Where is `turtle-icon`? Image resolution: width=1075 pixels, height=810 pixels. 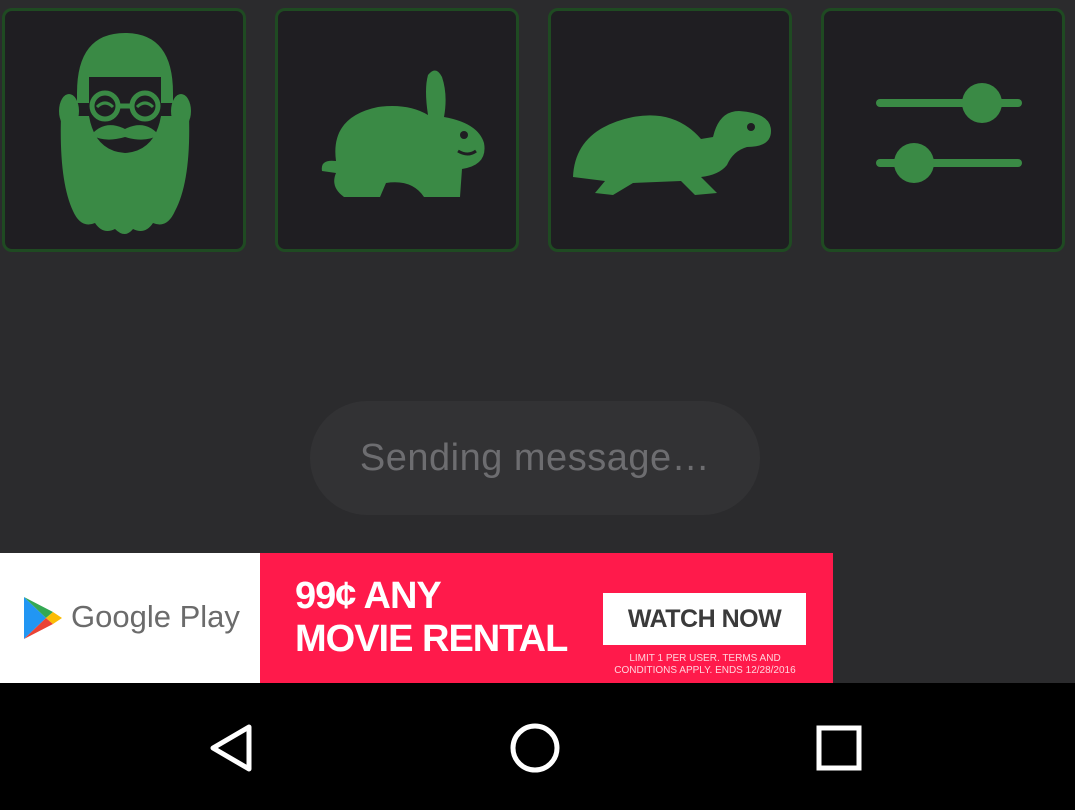 turtle-icon is located at coordinates (672, 153).